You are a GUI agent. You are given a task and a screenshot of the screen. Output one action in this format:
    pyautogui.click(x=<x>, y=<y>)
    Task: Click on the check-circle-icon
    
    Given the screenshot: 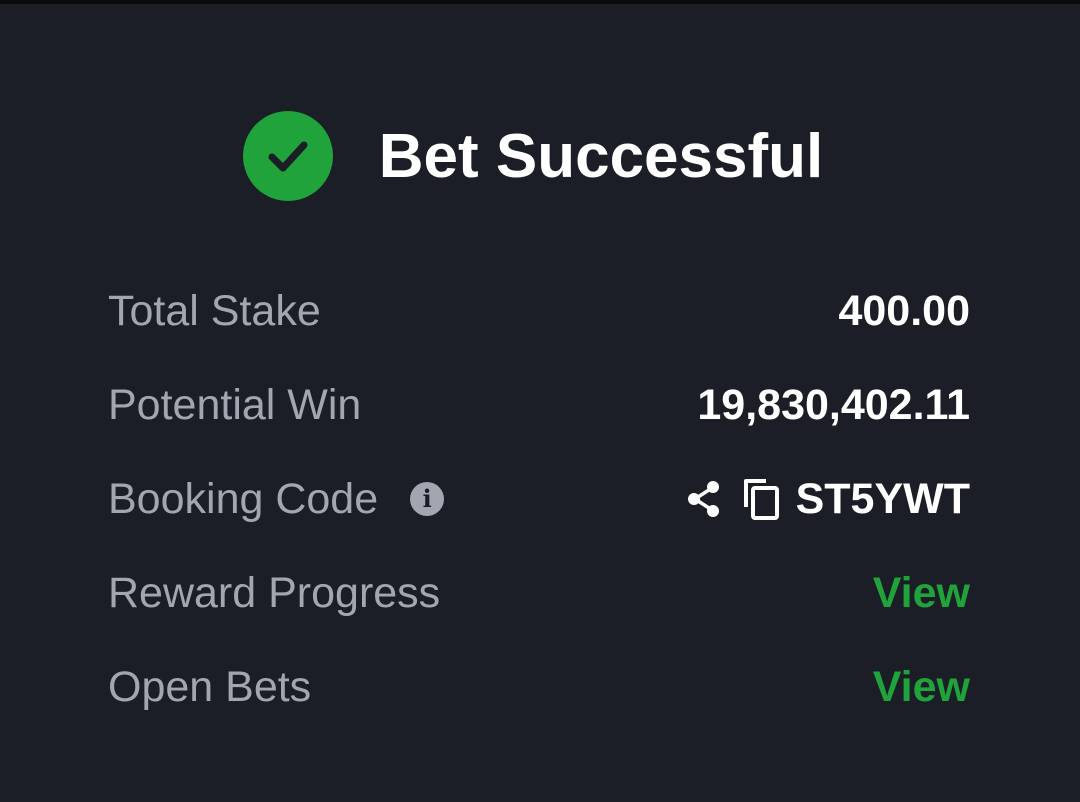 What is the action you would take?
    pyautogui.click(x=287, y=156)
    